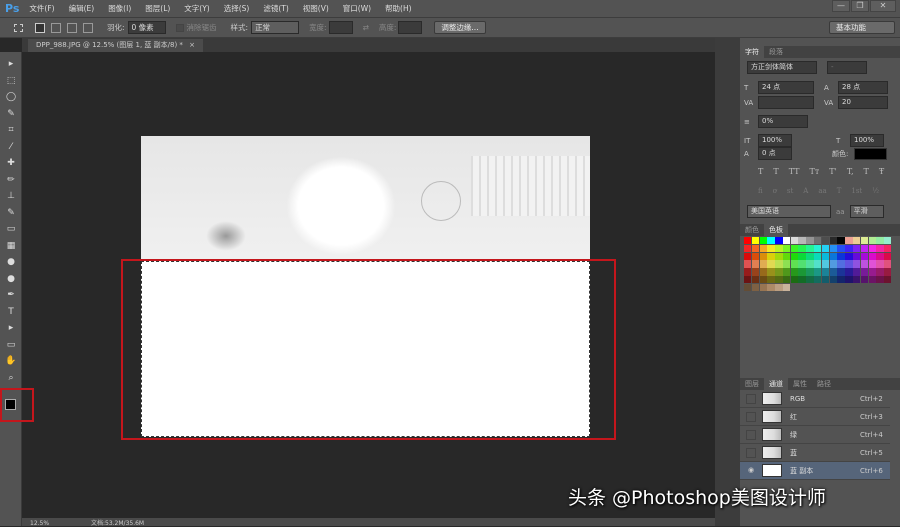 Image resolution: width=900 pixels, height=527 pixels. What do you see at coordinates (751, 452) in the screenshot?
I see `visibility-toggle` at bounding box center [751, 452].